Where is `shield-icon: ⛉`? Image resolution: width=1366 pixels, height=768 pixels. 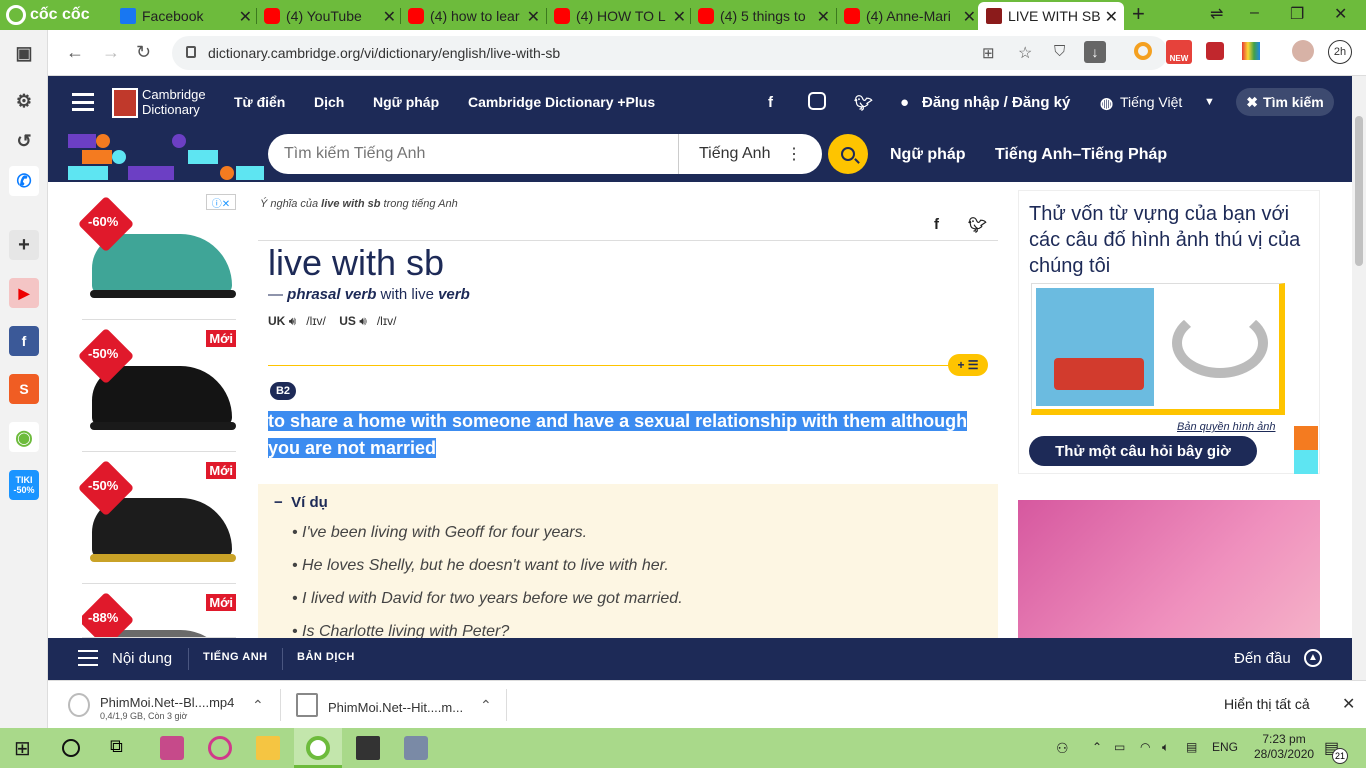 shield-icon: ⛉ is located at coordinates (1059, 51).